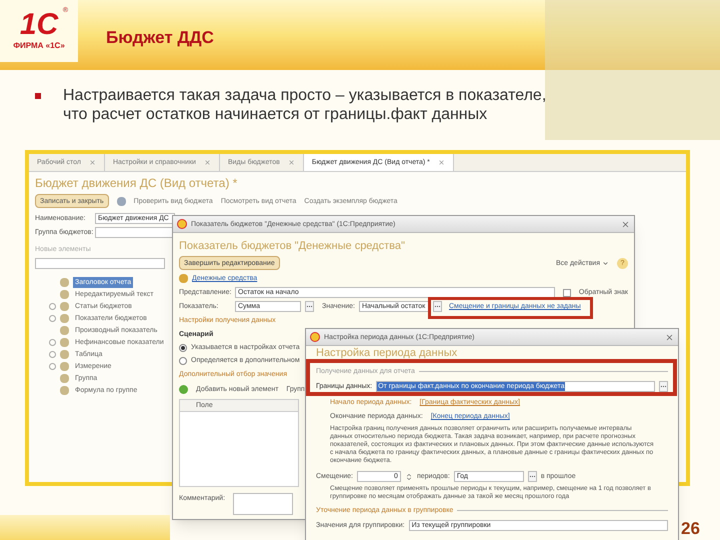 The width and height of the screenshot is (720, 540). What do you see at coordinates (292, 246) in the screenshot?
I see `dialog-heading: Показатель бюджетов "Денежные средства"` at bounding box center [292, 246].